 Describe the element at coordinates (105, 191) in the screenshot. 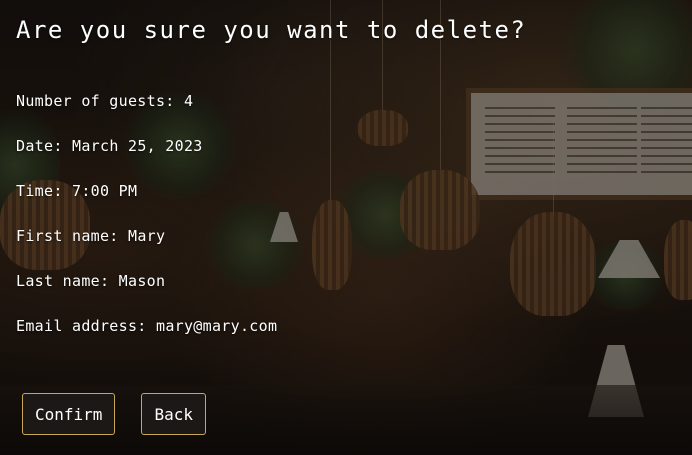

I see `detail-value: 7:00 PM` at that location.